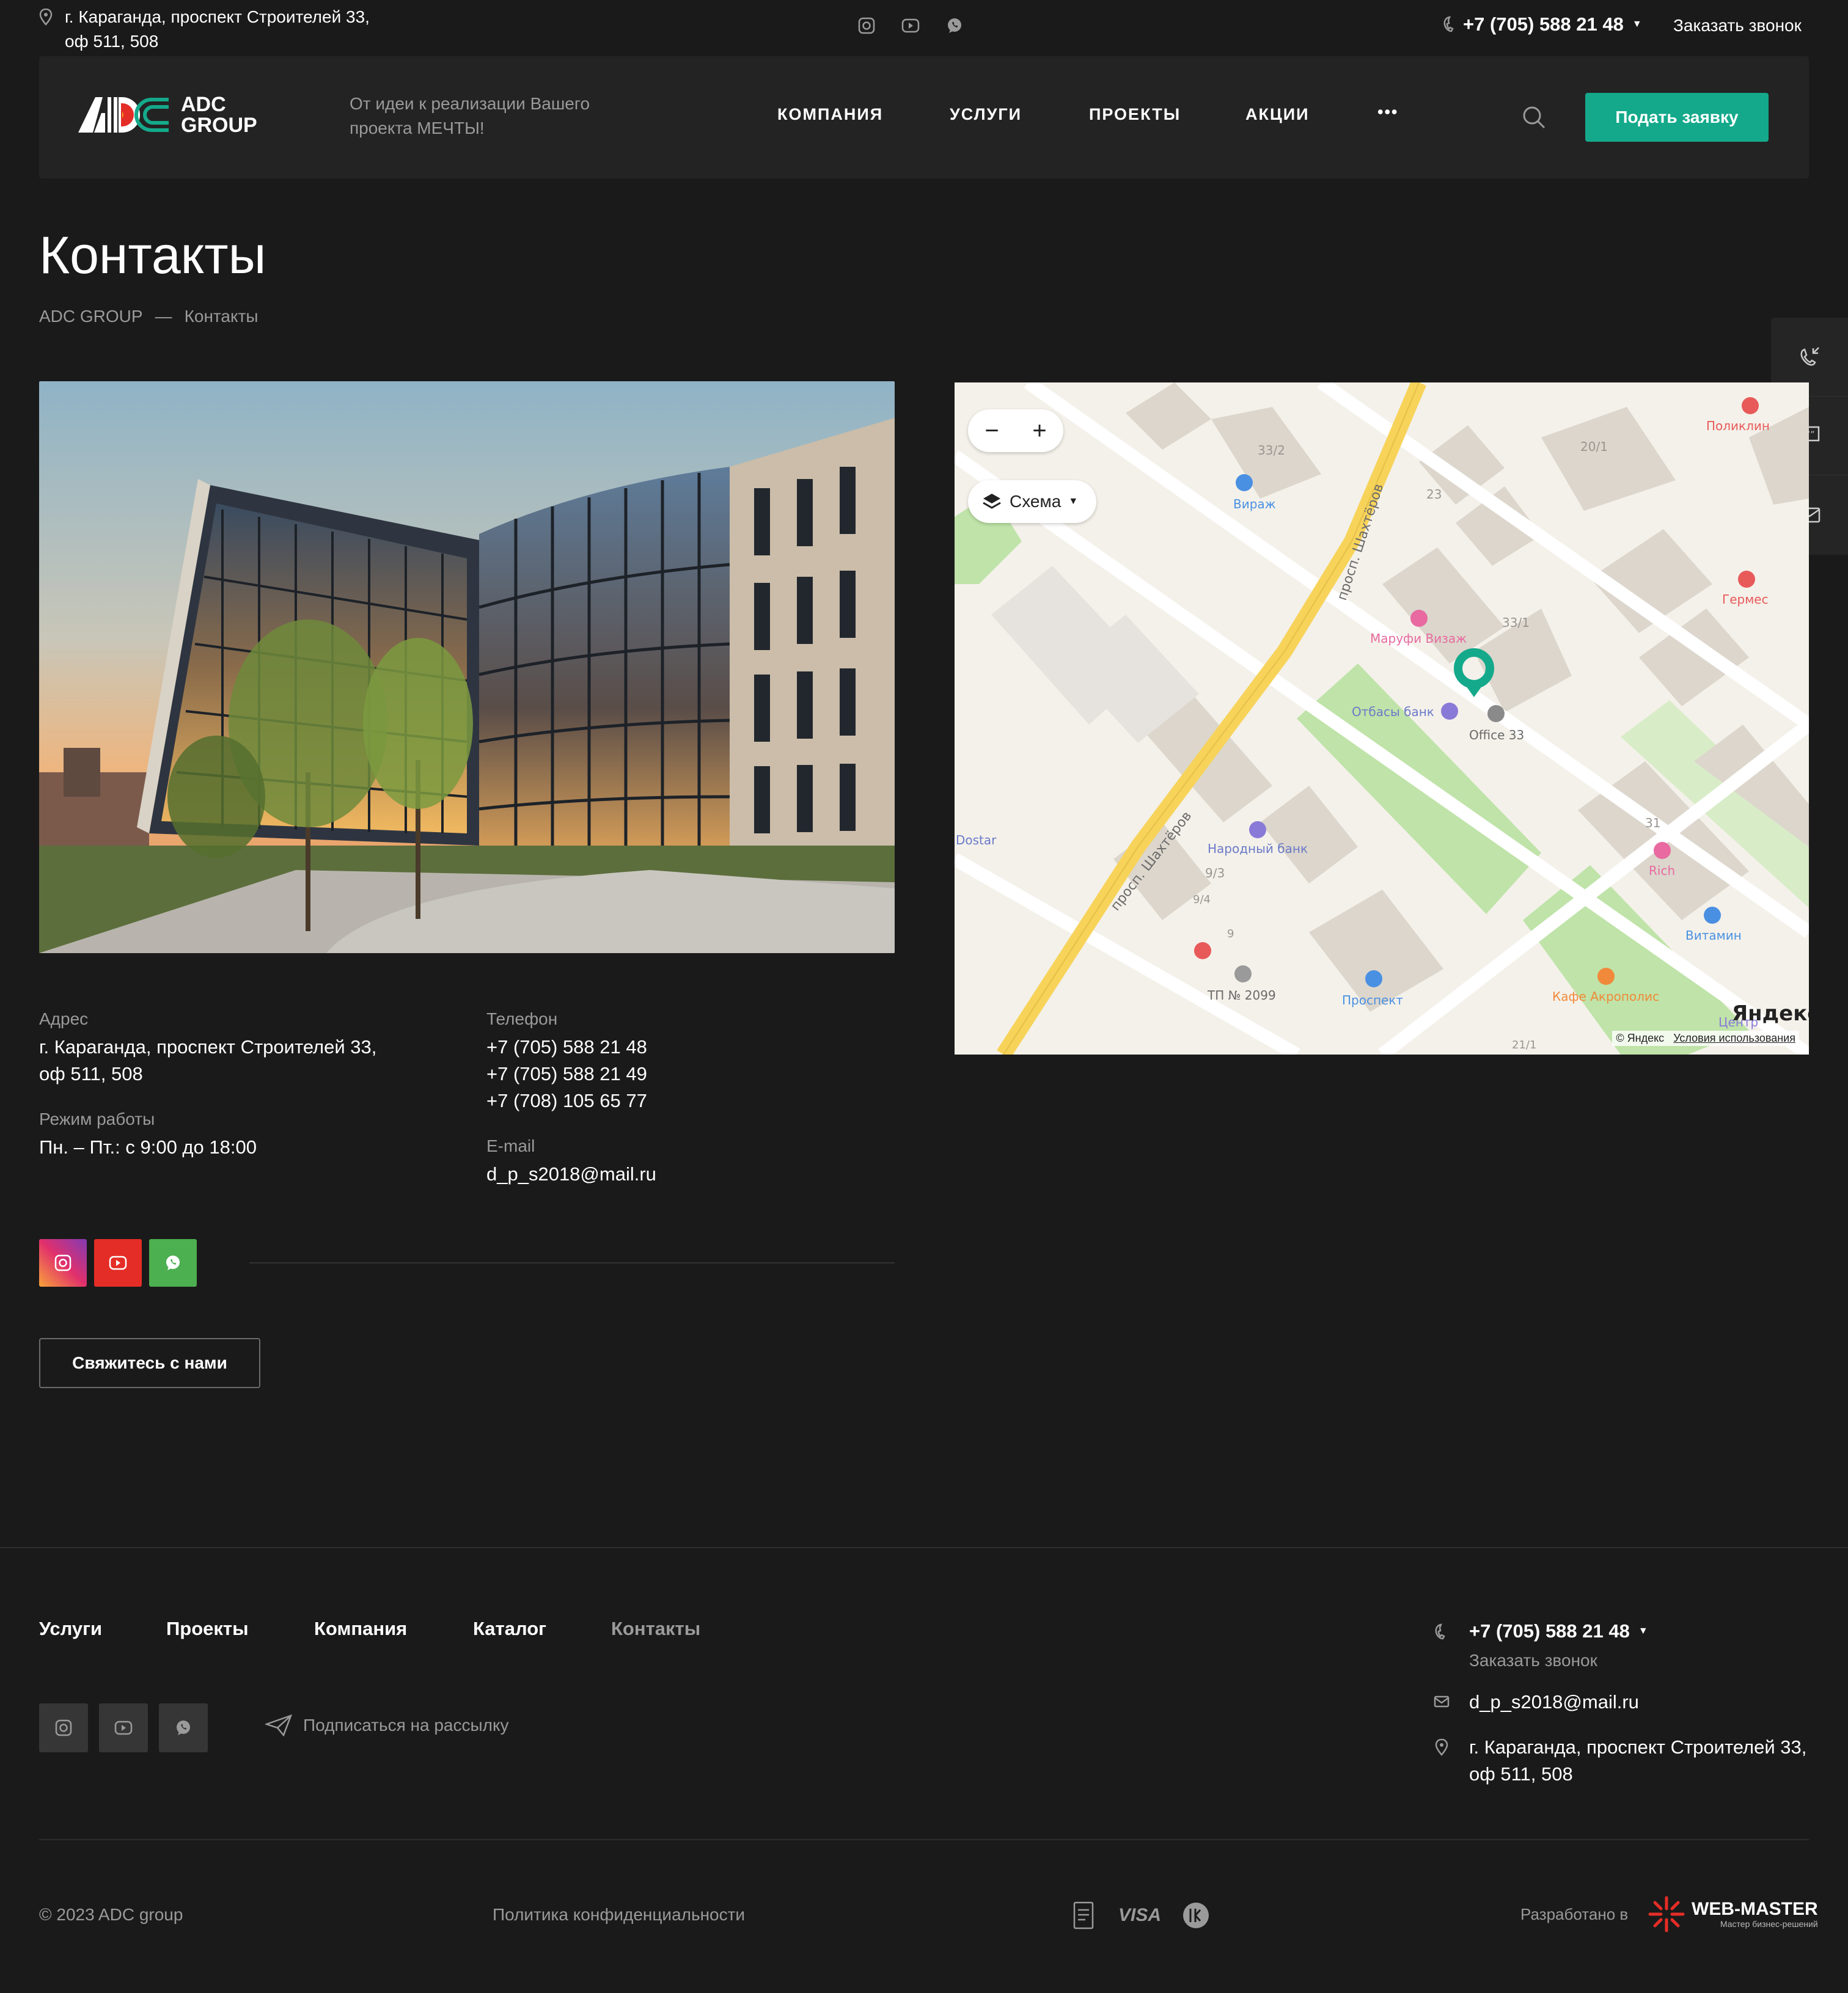 Image resolution: width=1848 pixels, height=1993 pixels. Describe the element at coordinates (1746, 599) in the screenshot. I see `map-label-germes: Гермес` at that location.